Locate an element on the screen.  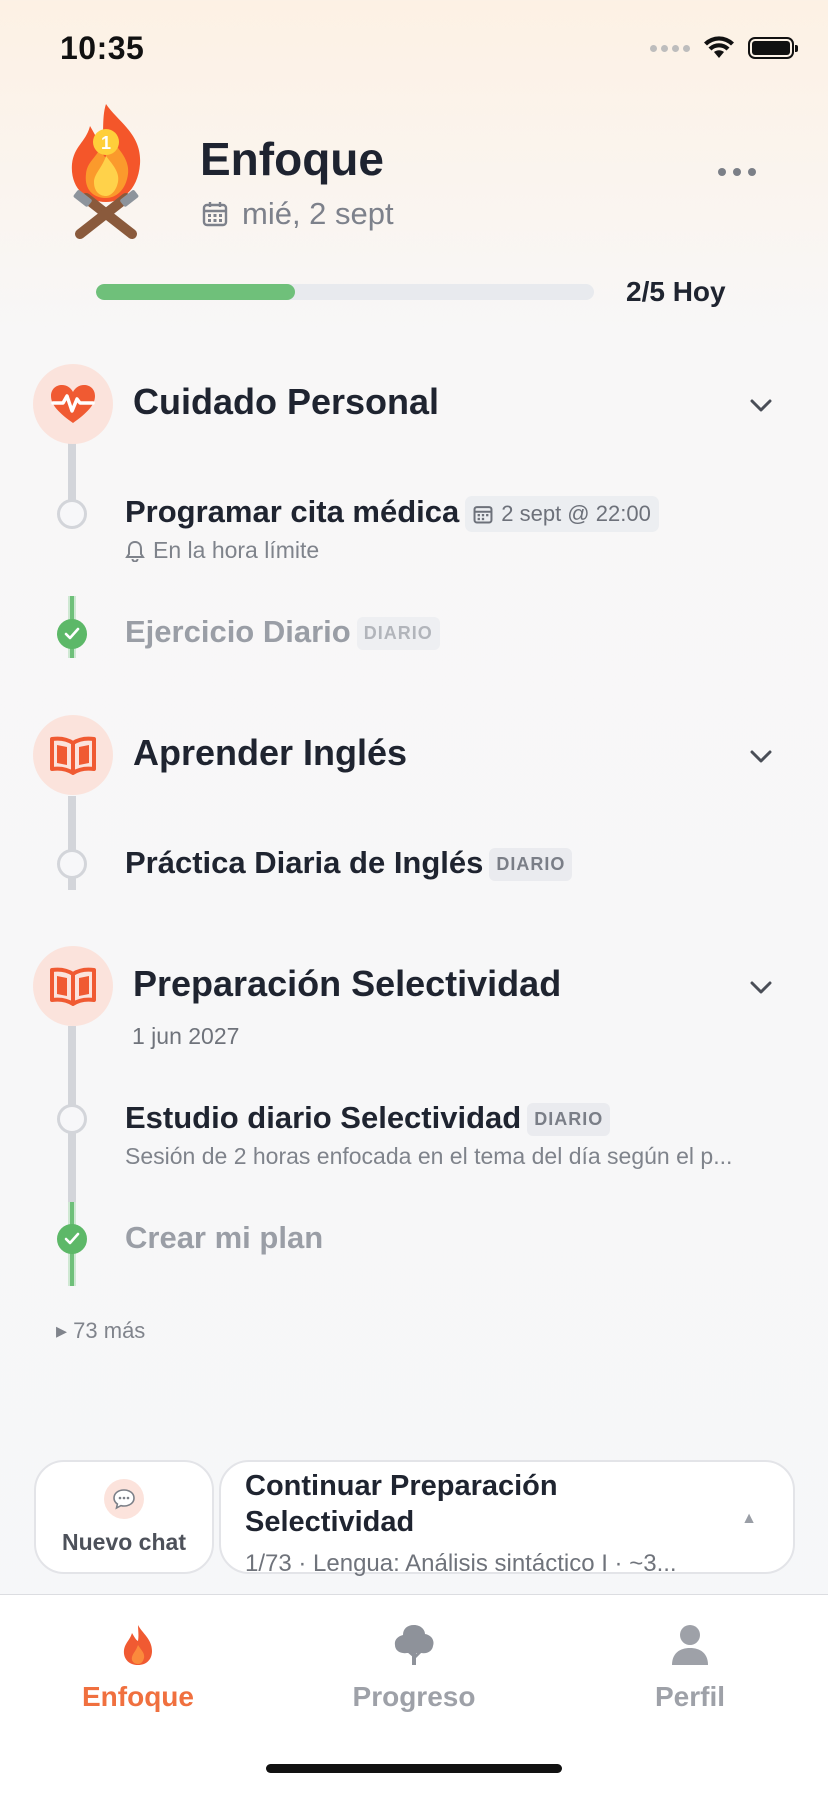
daily-progress-bar is located at coordinates (345, 292).